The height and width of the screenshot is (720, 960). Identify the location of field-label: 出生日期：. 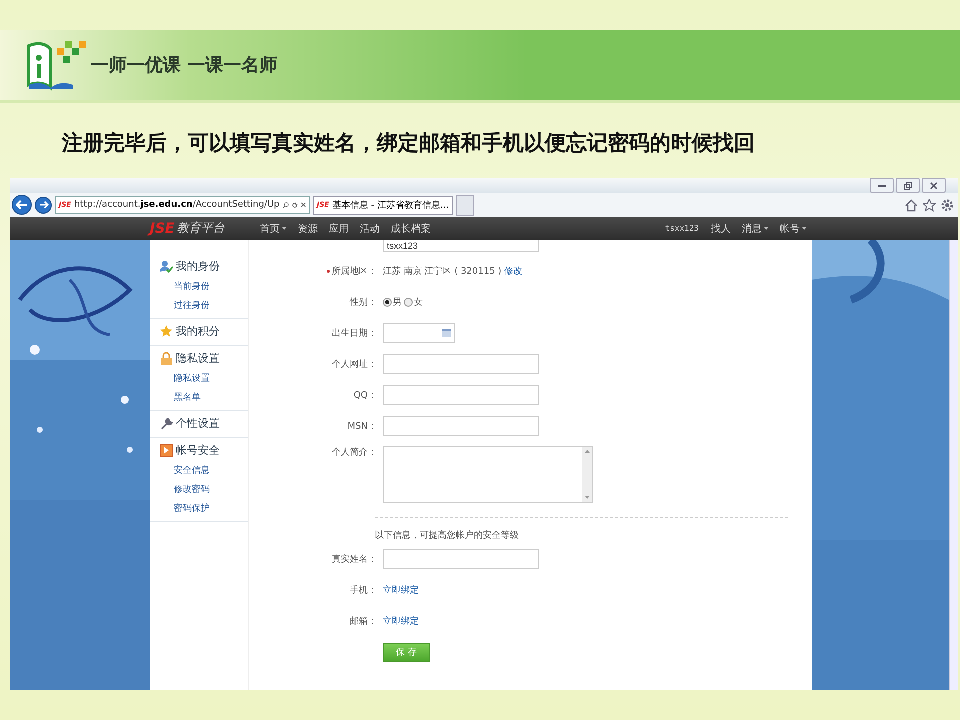
(354, 334).